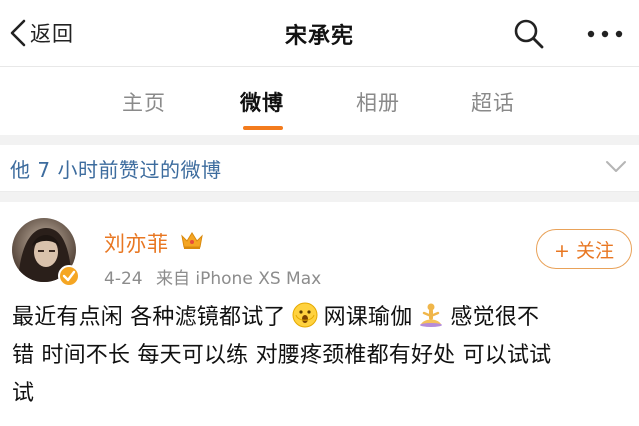  I want to click on recent-likes-text: 他 7 小时前赞过的微博, so click(116, 170).